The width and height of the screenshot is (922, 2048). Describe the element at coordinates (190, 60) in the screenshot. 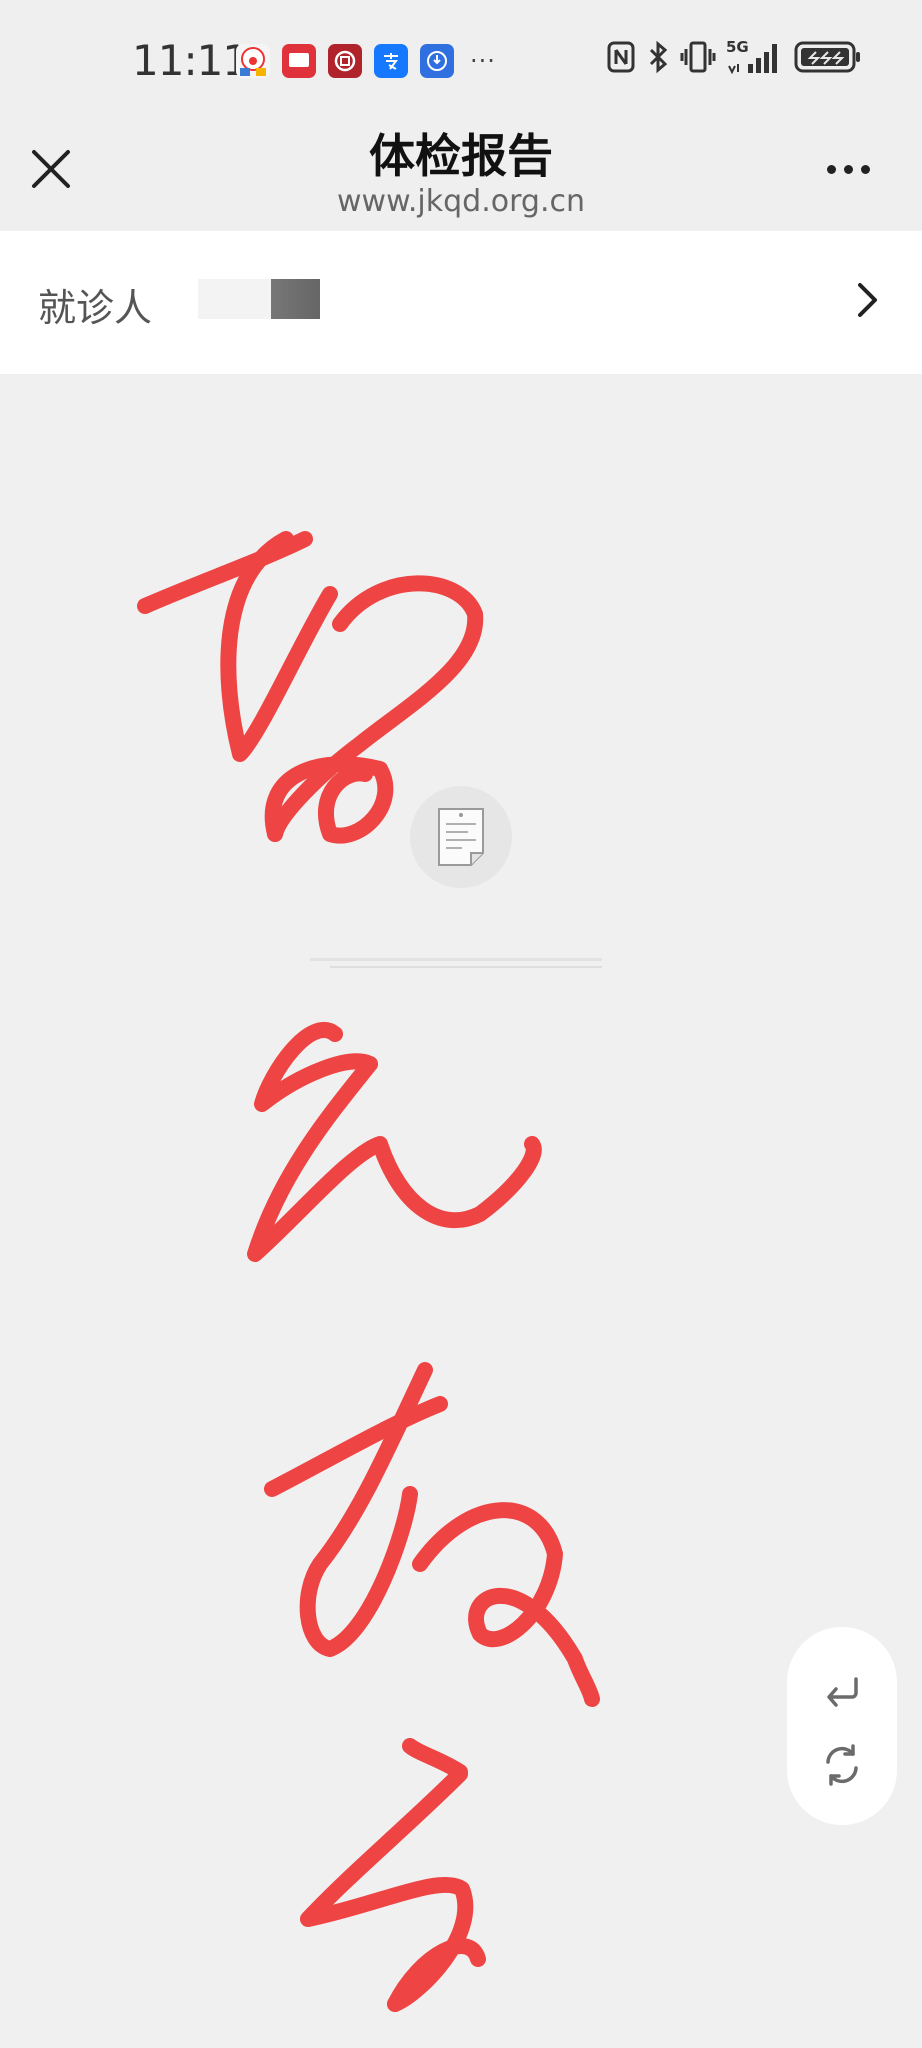

I see `status-time: 11:11` at that location.